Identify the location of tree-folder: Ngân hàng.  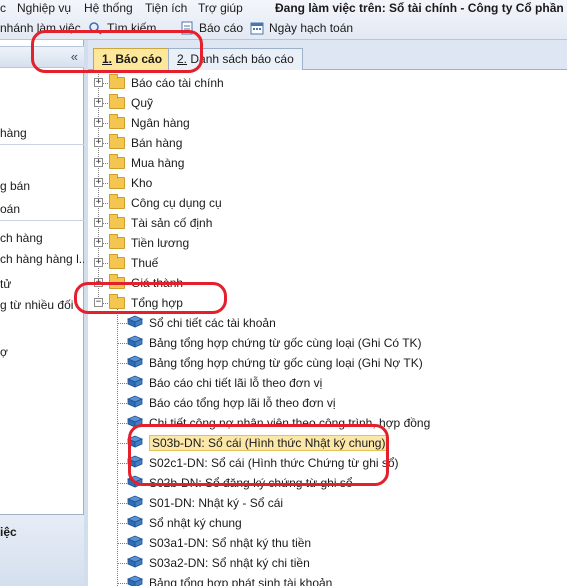
(149, 123).